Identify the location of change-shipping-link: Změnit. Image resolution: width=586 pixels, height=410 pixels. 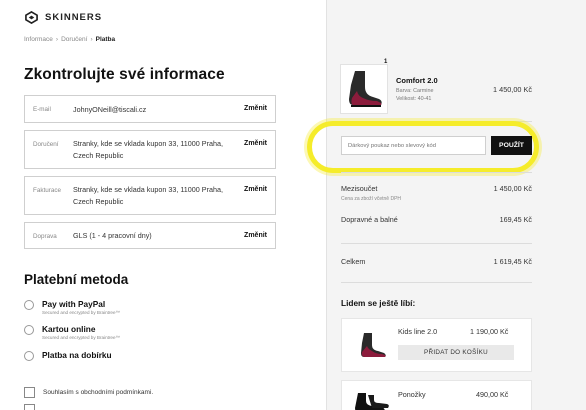
(255, 235).